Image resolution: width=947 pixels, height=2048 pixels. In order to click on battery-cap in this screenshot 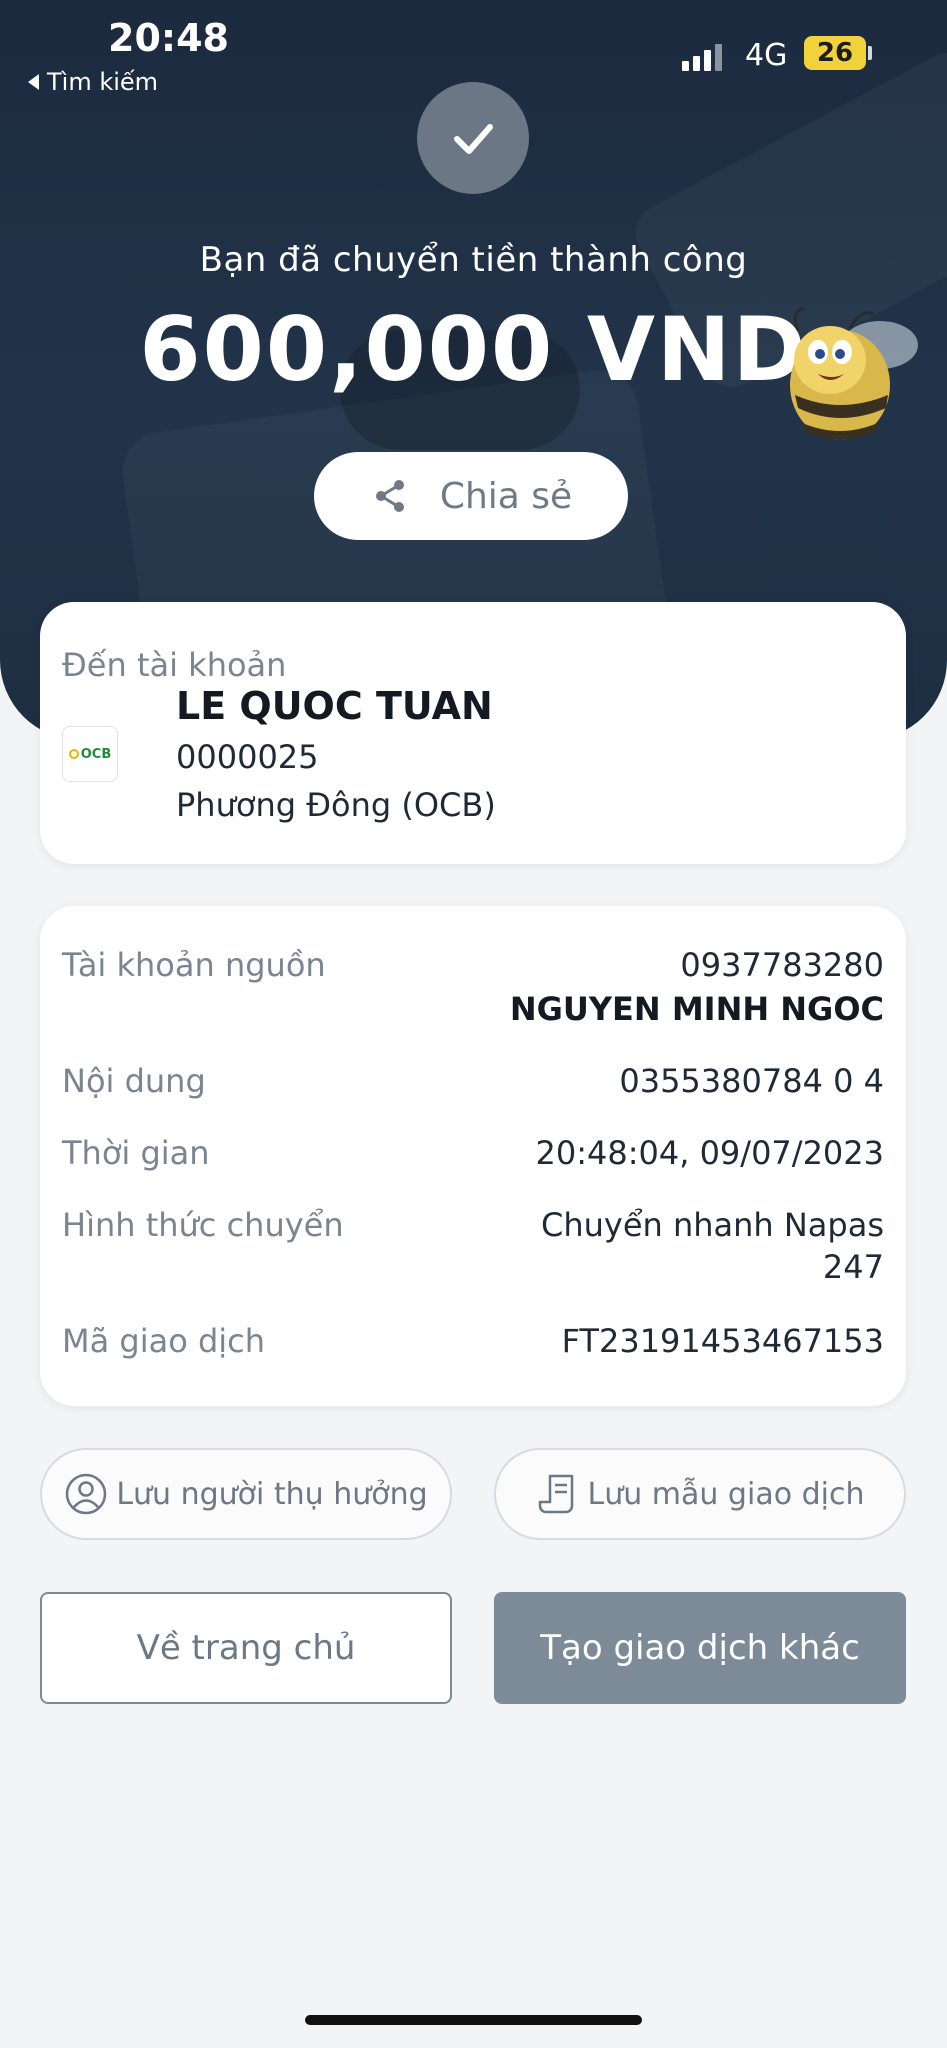, I will do `click(870, 53)`.